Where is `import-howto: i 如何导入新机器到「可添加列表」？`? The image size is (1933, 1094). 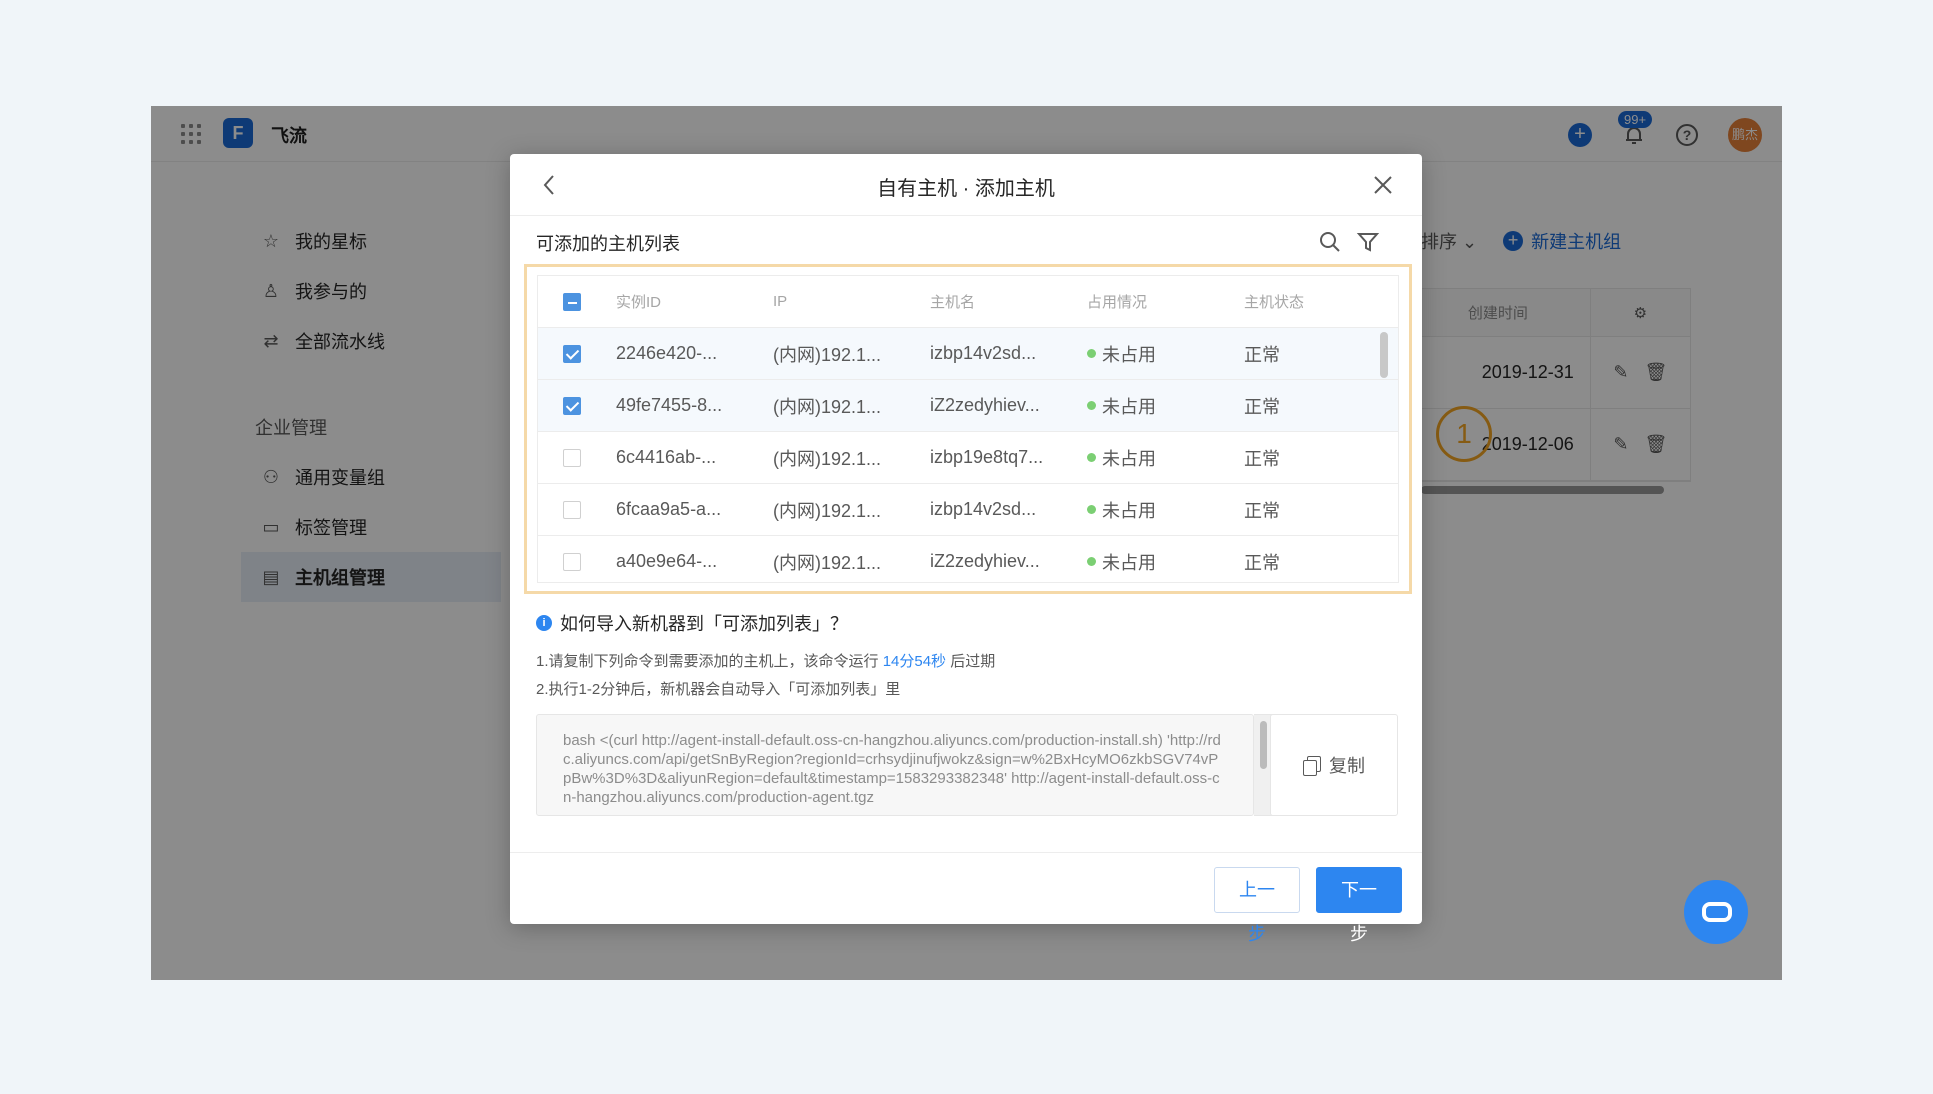
import-howto: i 如何导入新机器到「可添加列表」？ is located at coordinates (692, 623).